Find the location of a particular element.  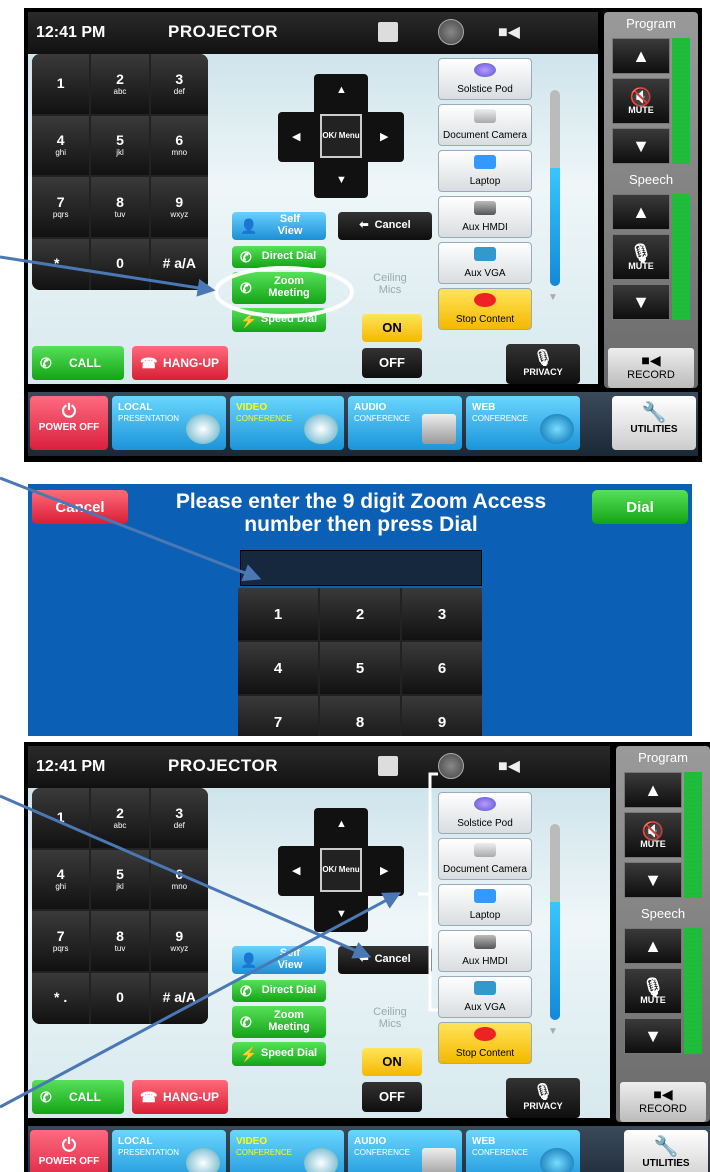

scroll-down-icon: ▼ is located at coordinates (553, 297).